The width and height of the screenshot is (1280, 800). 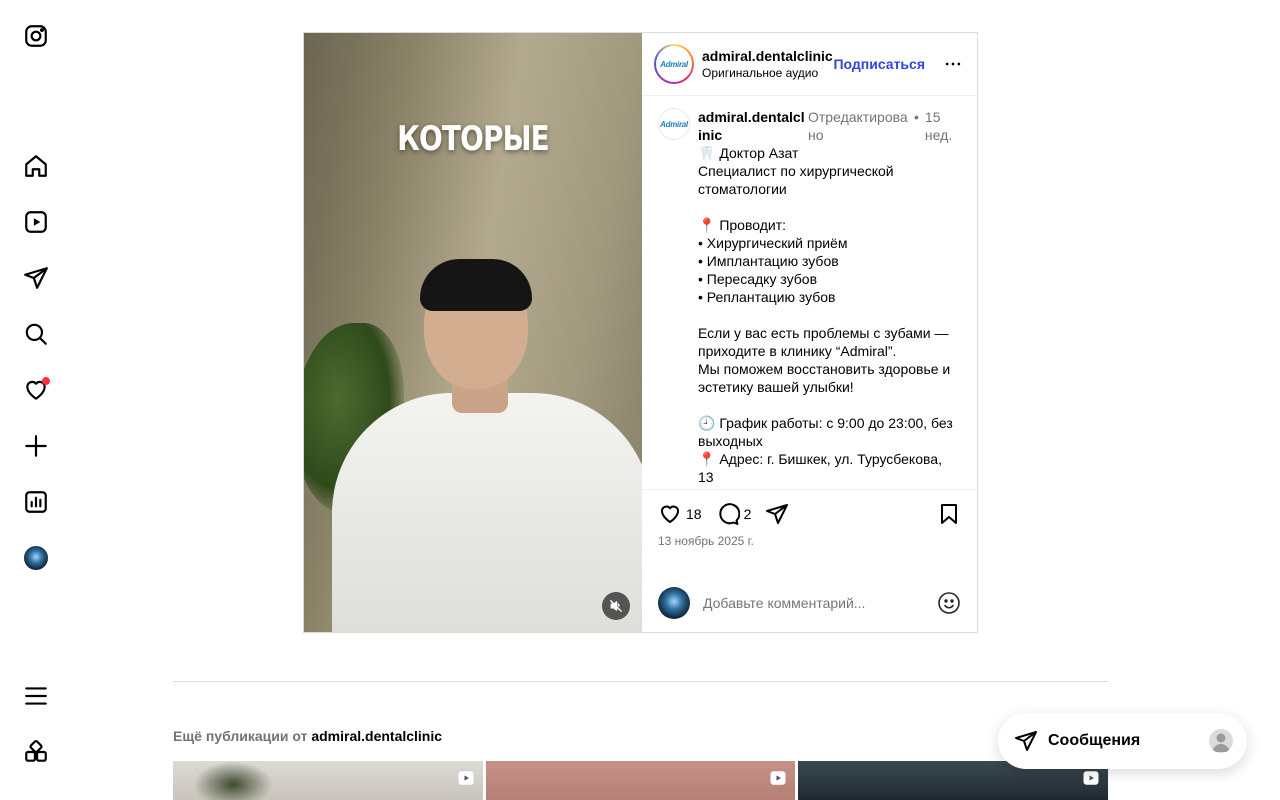 What do you see at coordinates (940, 126) in the screenshot?
I see `post-age: 15 нед.` at bounding box center [940, 126].